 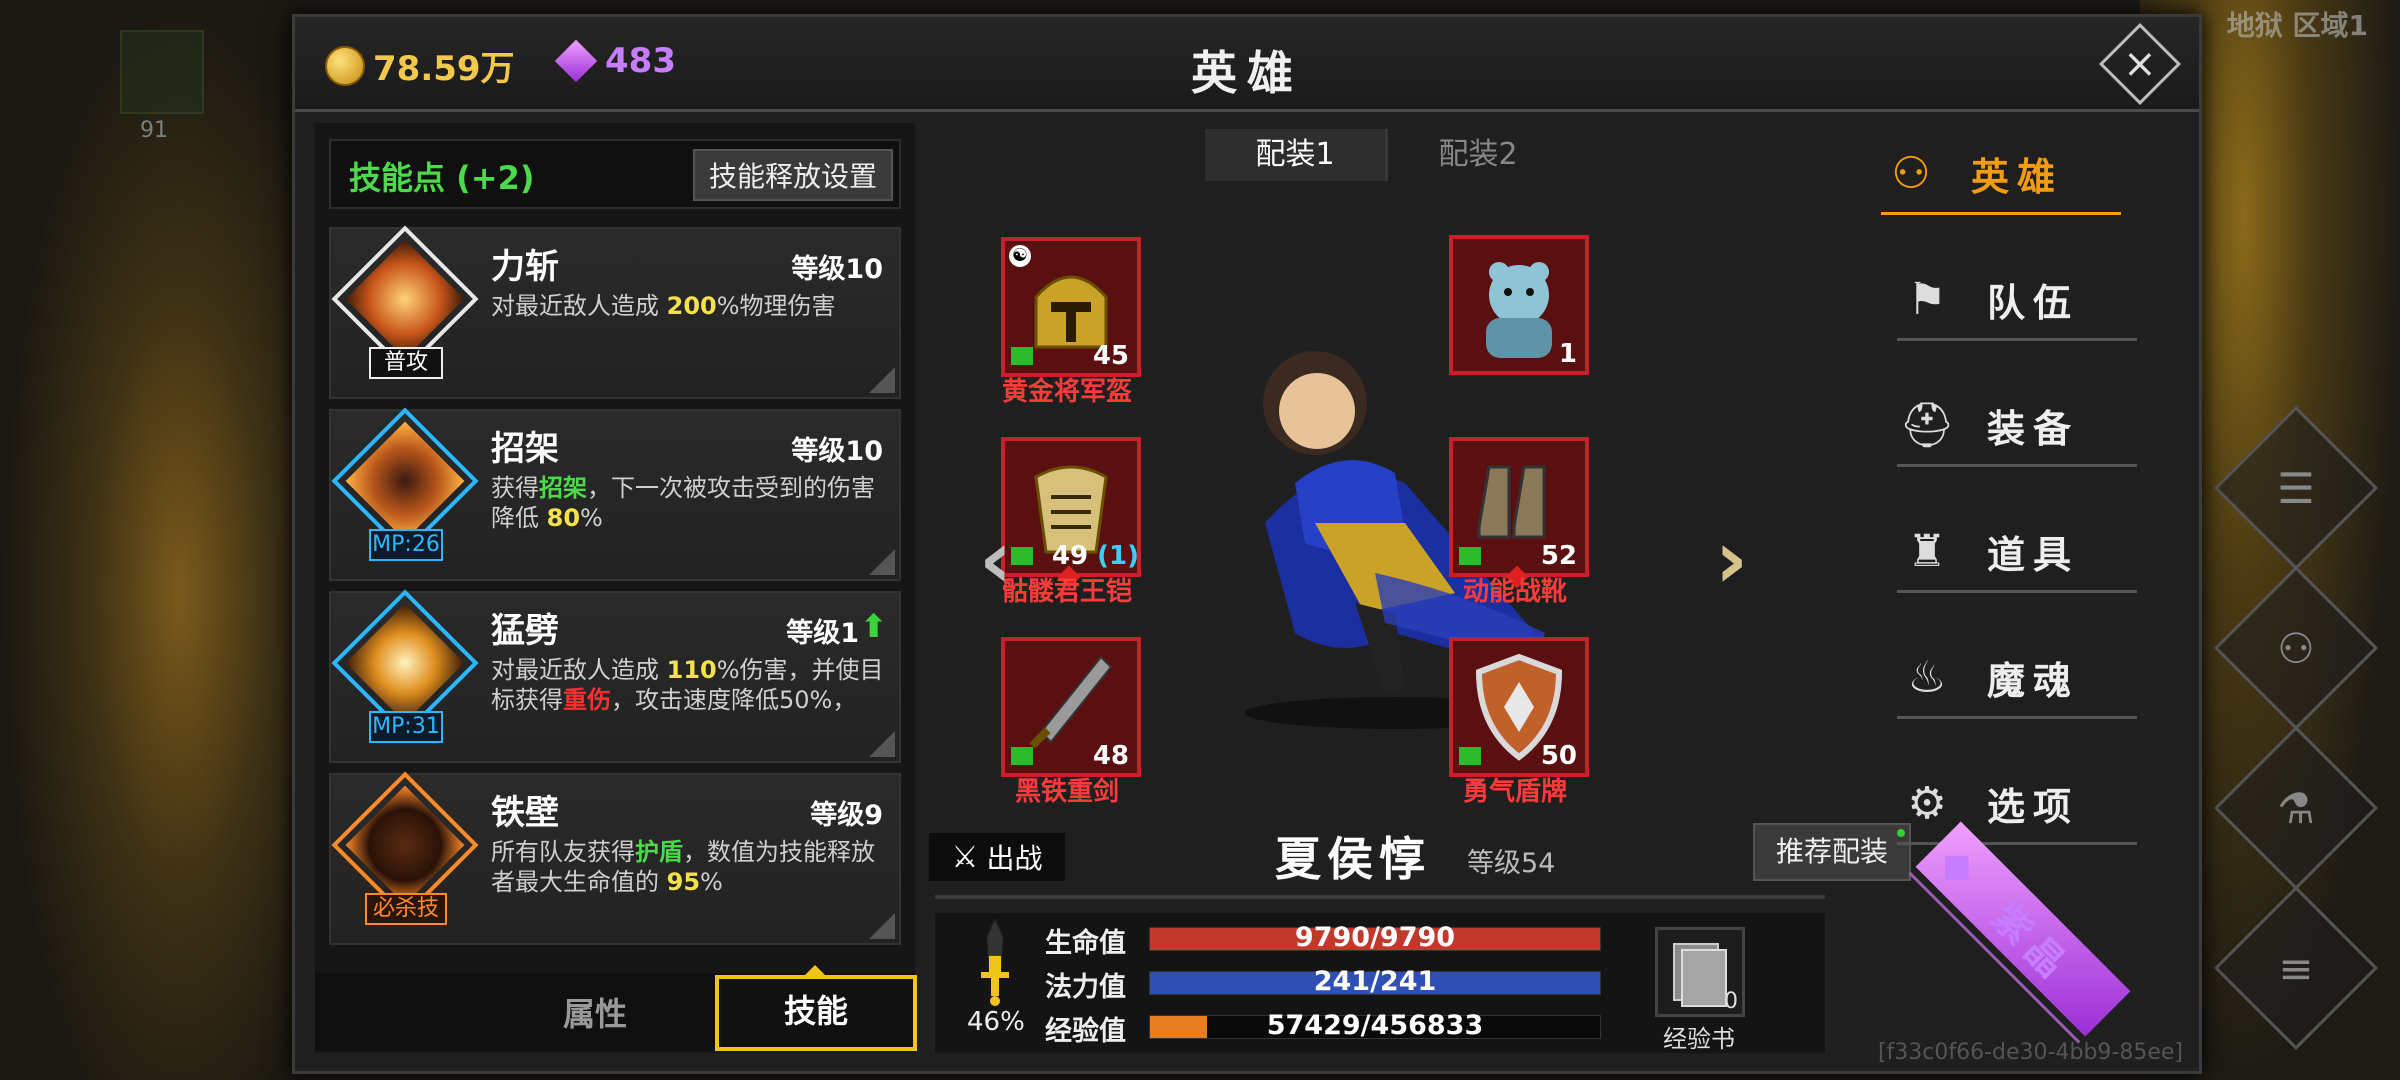 What do you see at coordinates (1380, 897) in the screenshot?
I see `divider` at bounding box center [1380, 897].